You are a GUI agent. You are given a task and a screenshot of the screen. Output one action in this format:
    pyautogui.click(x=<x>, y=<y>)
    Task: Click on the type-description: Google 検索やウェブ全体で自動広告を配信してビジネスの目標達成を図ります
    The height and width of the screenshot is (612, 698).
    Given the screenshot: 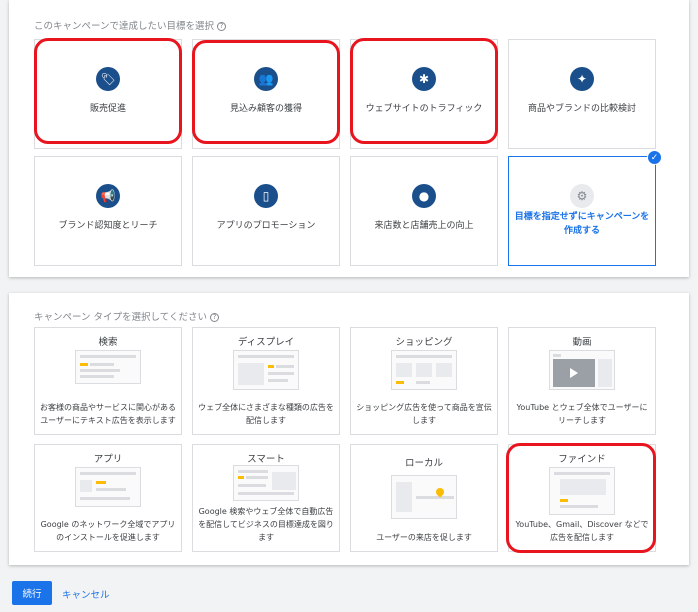 What is the action you would take?
    pyautogui.click(x=266, y=524)
    